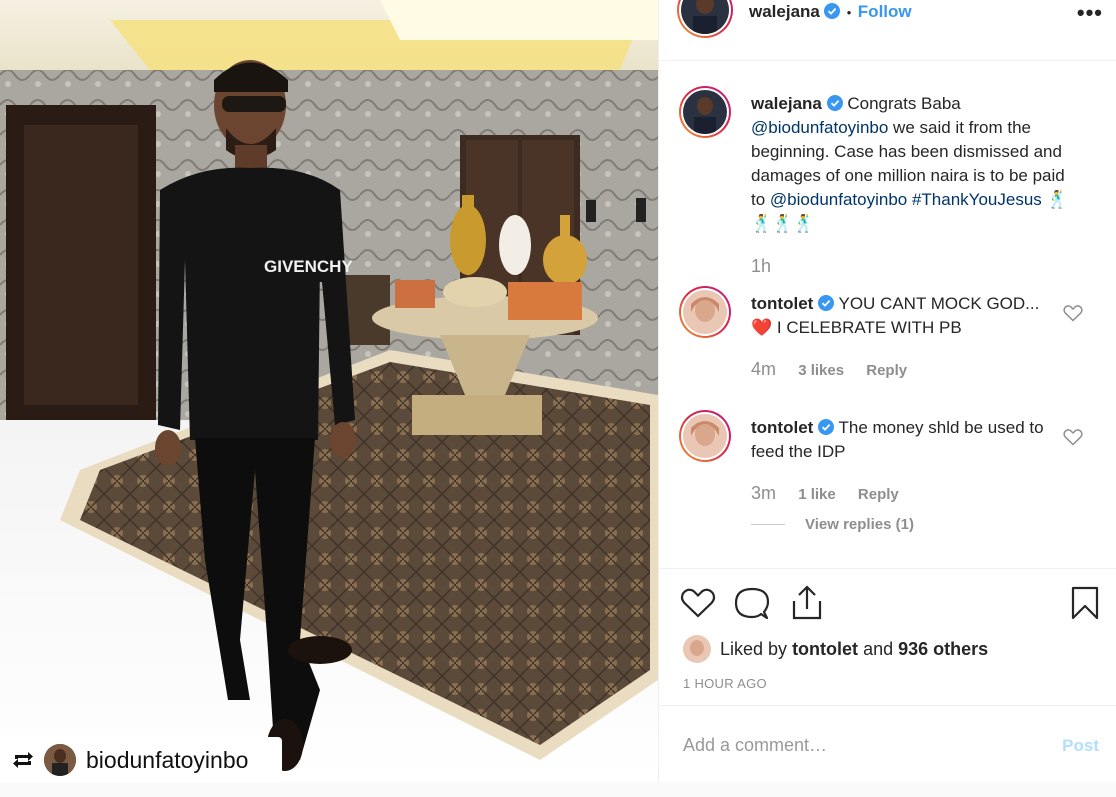  Describe the element at coordinates (698, 603) in the screenshot. I see `like-heart-icon` at that location.